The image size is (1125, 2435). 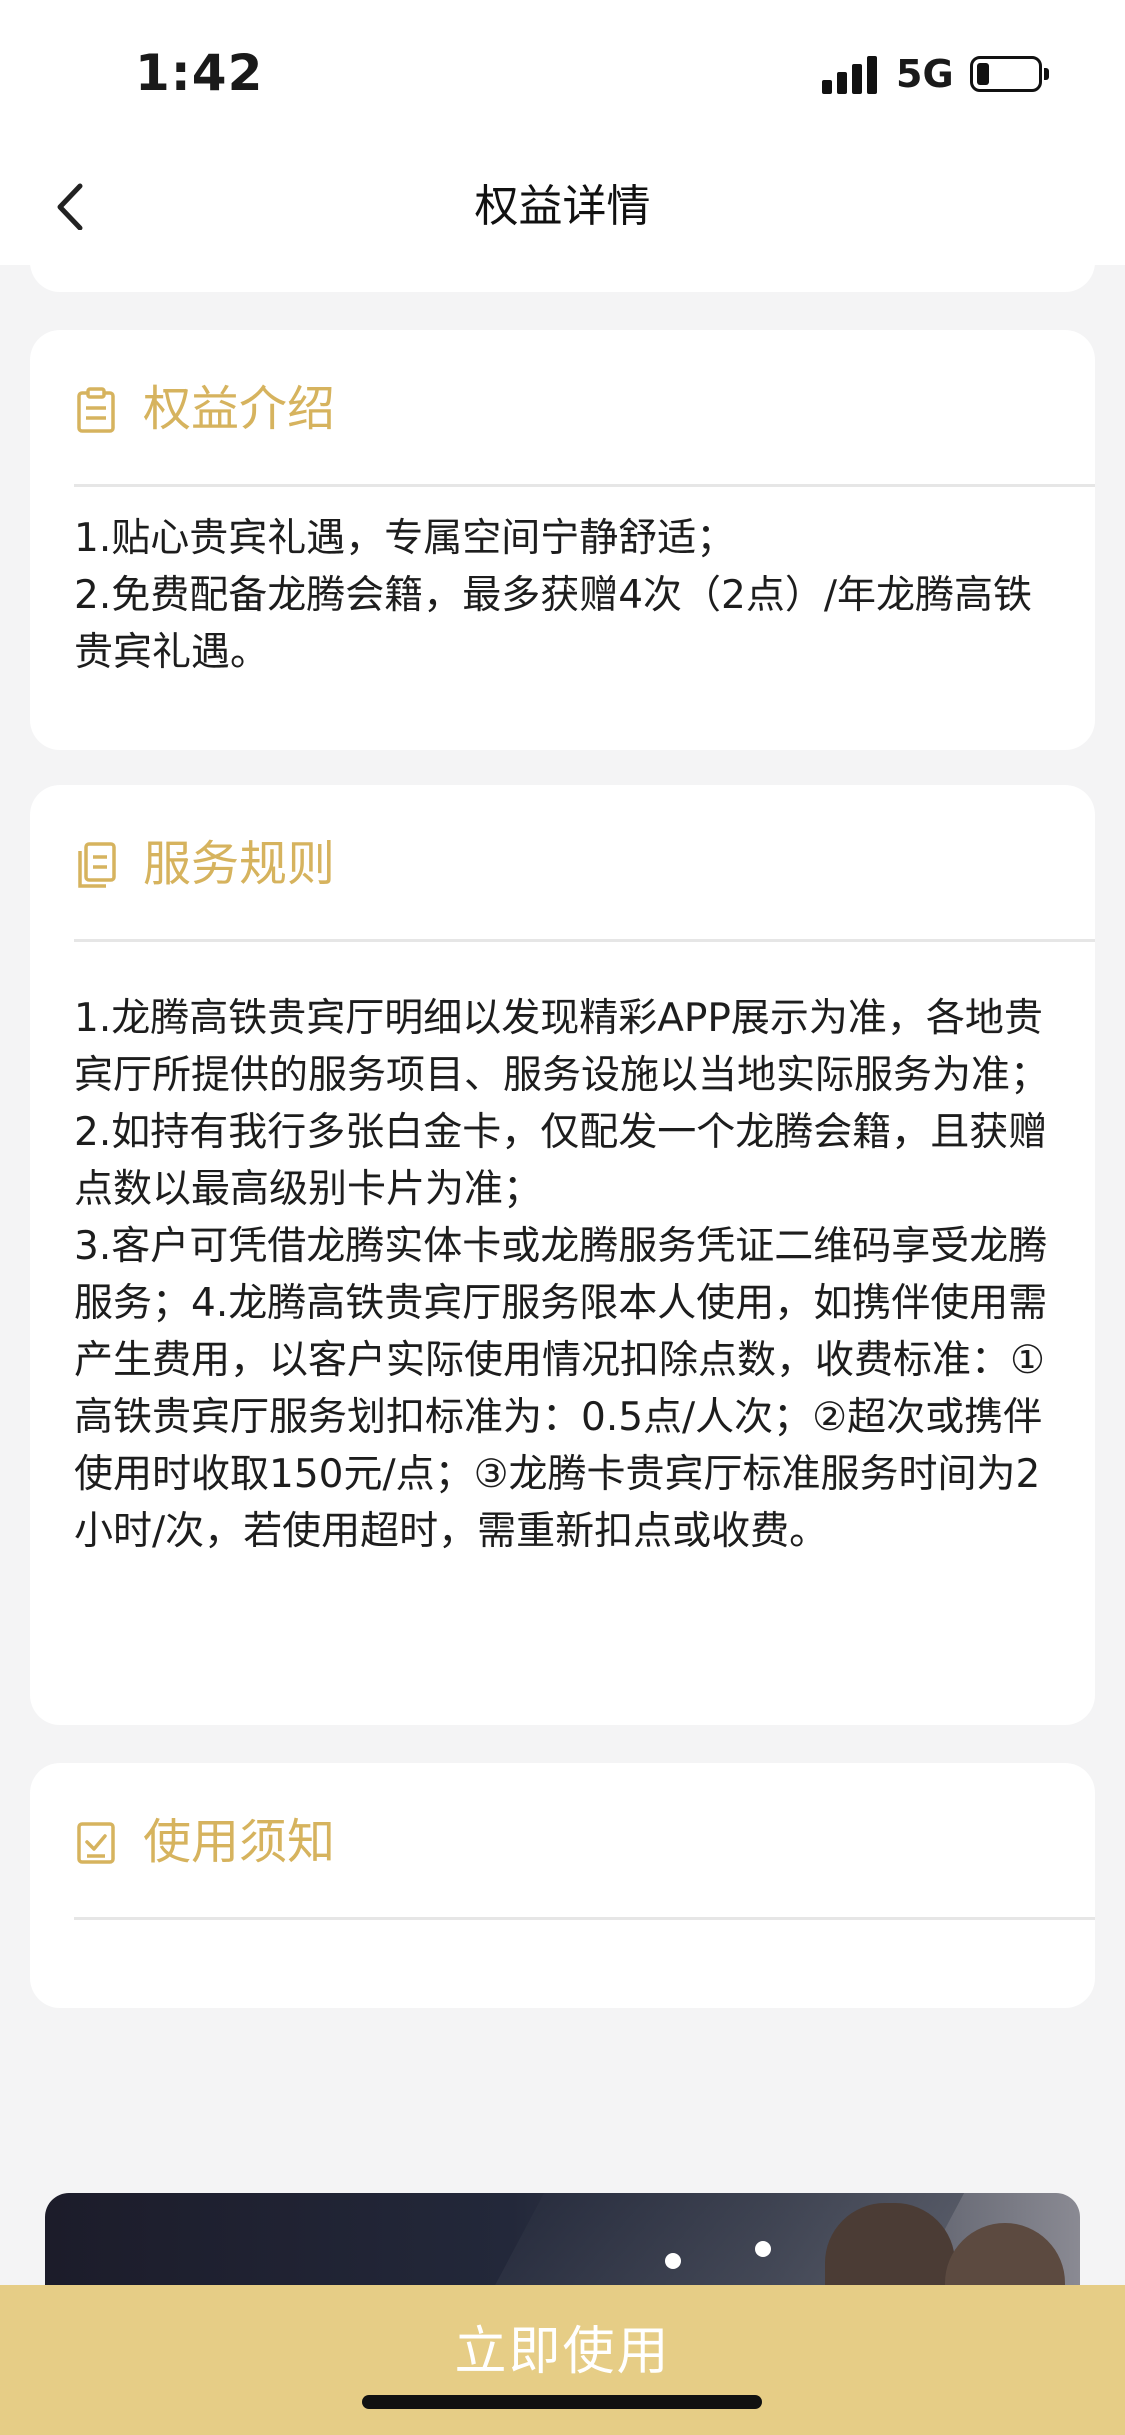 I want to click on intro-line-1: 1.贴心贵宾礼遇，专属空间宁静舒适；, so click(x=405, y=538).